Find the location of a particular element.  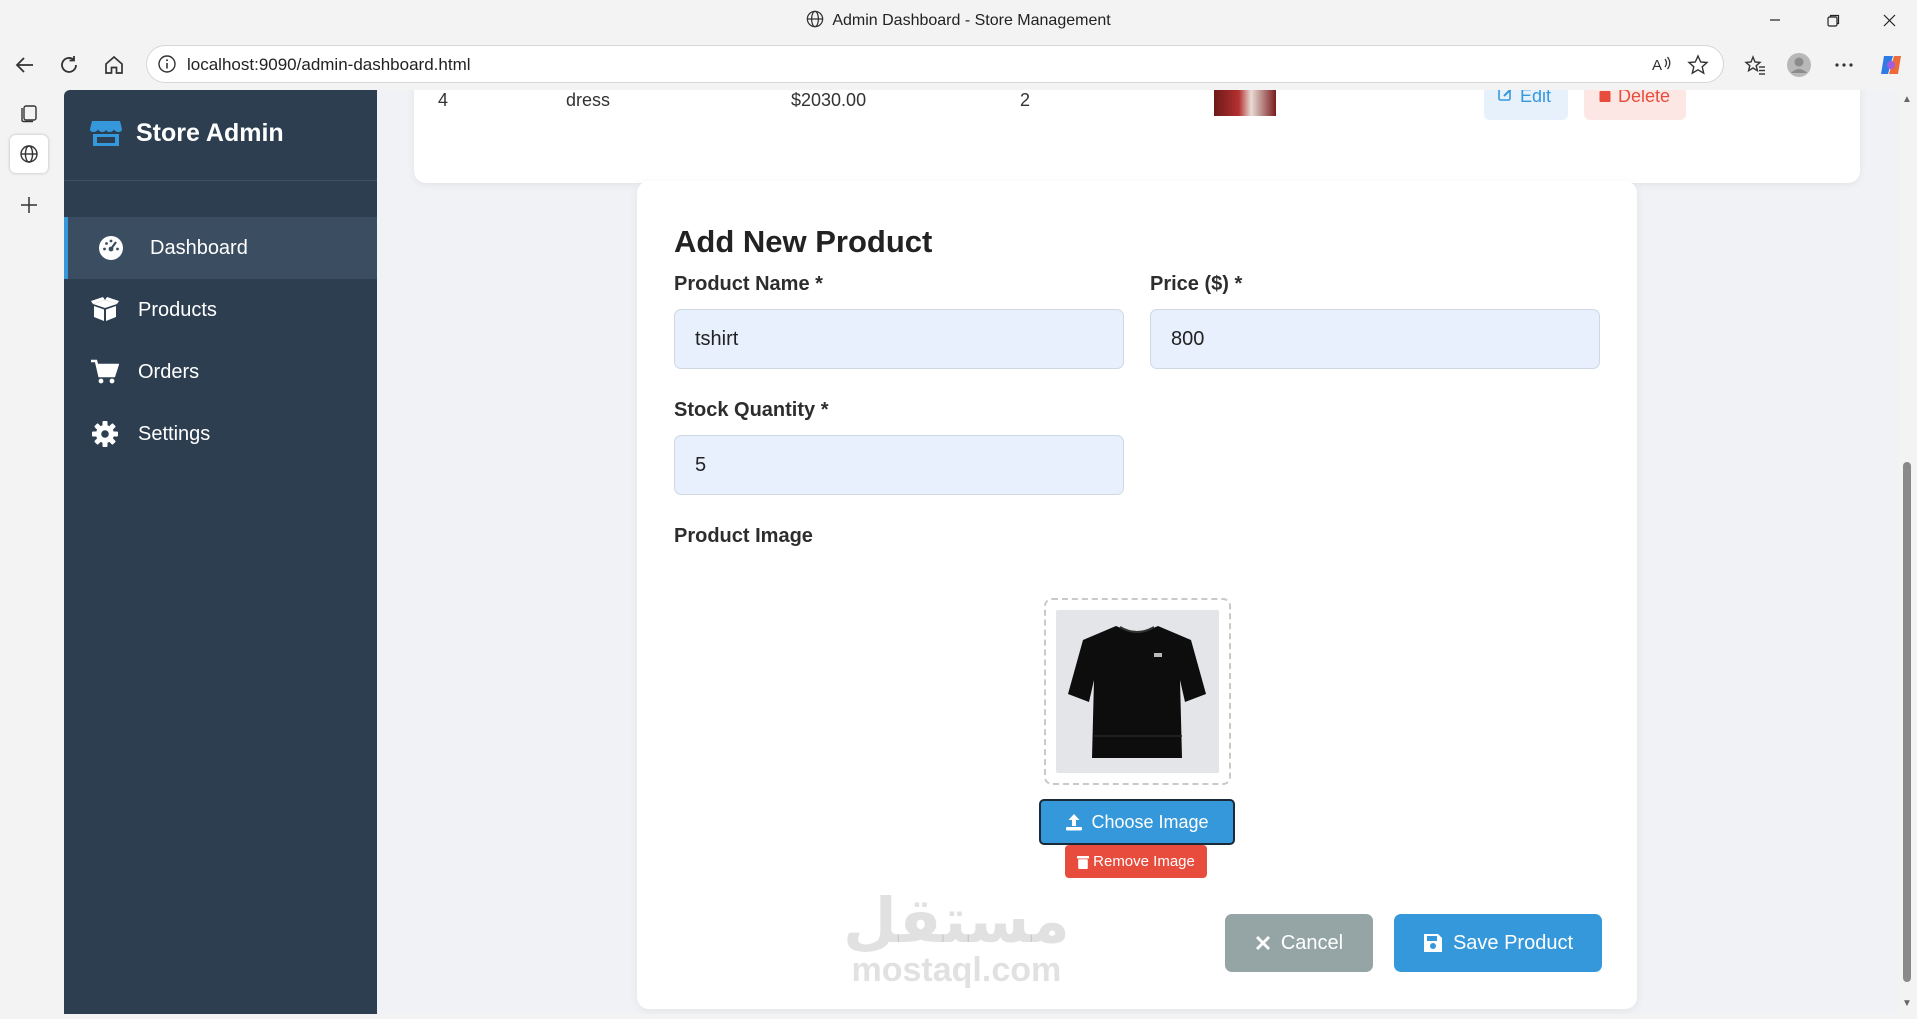

box-icon is located at coordinates (105, 310).